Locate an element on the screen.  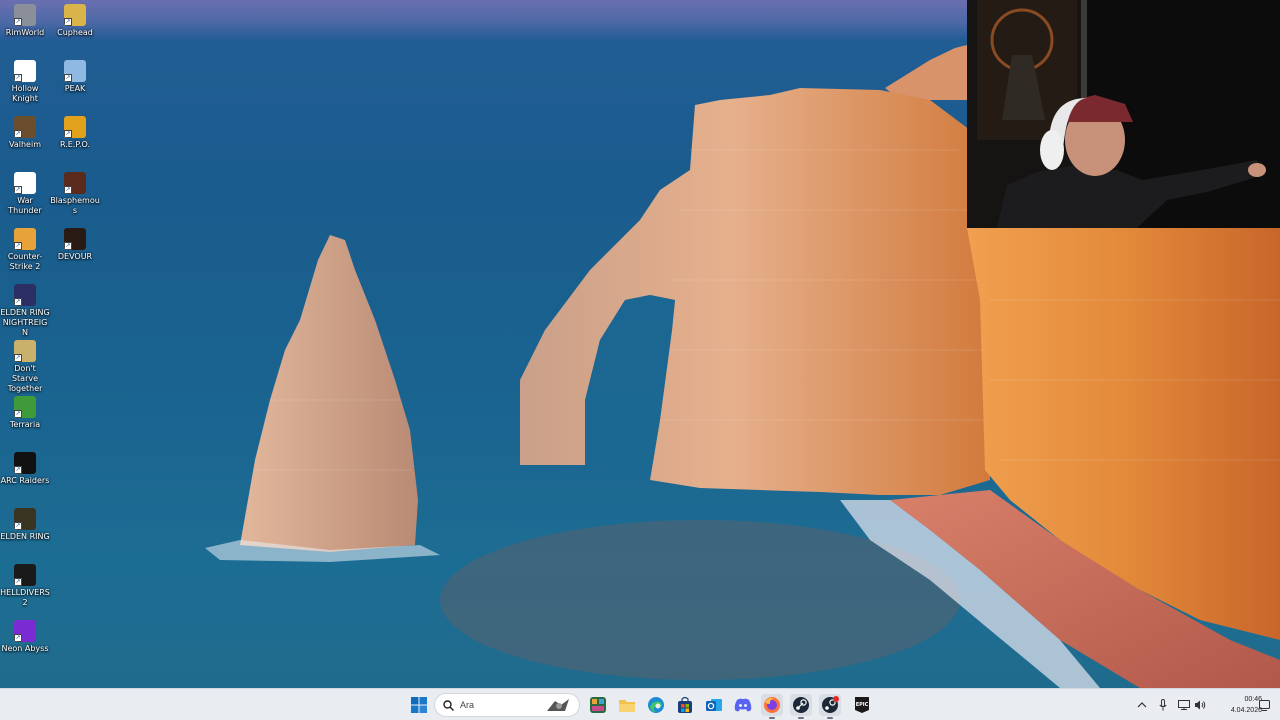
desktop-shortcut: ↗ Blasphemous is located at coordinates (75, 194).